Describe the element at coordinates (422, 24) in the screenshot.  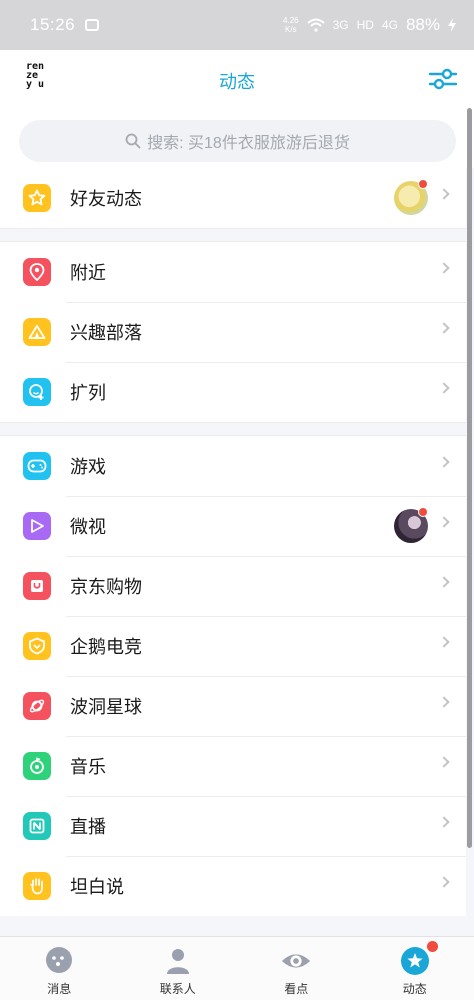
I see `battery-level: 88%` at that location.